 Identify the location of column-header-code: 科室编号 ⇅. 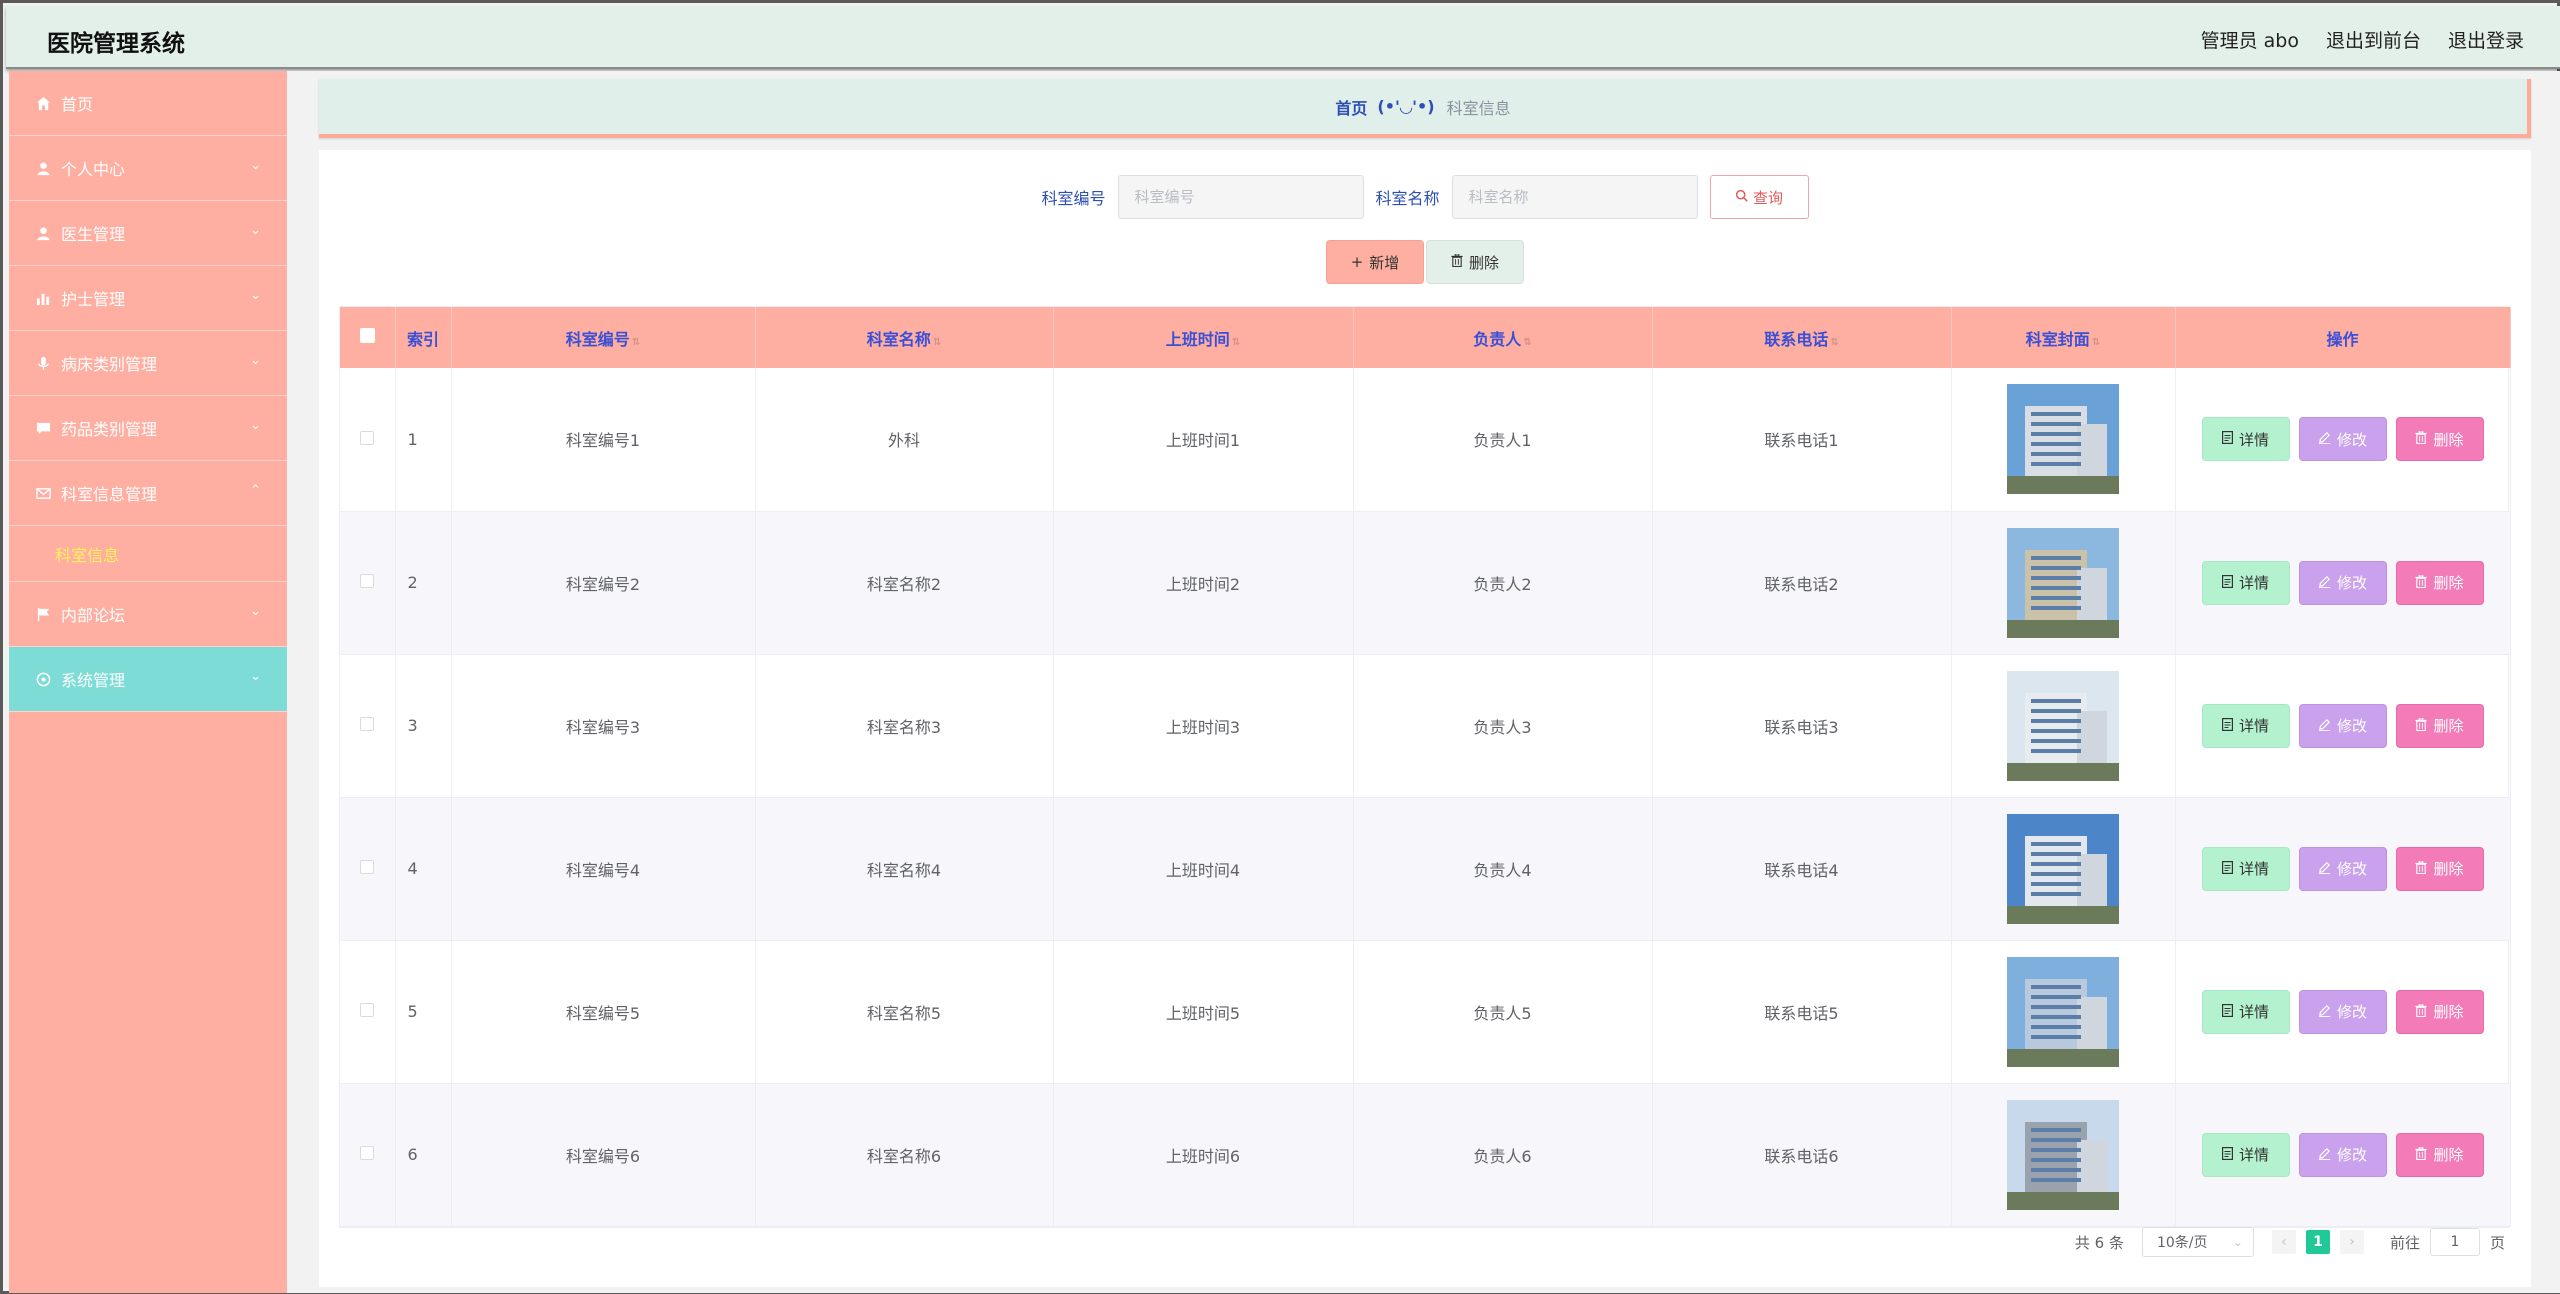
(603, 337).